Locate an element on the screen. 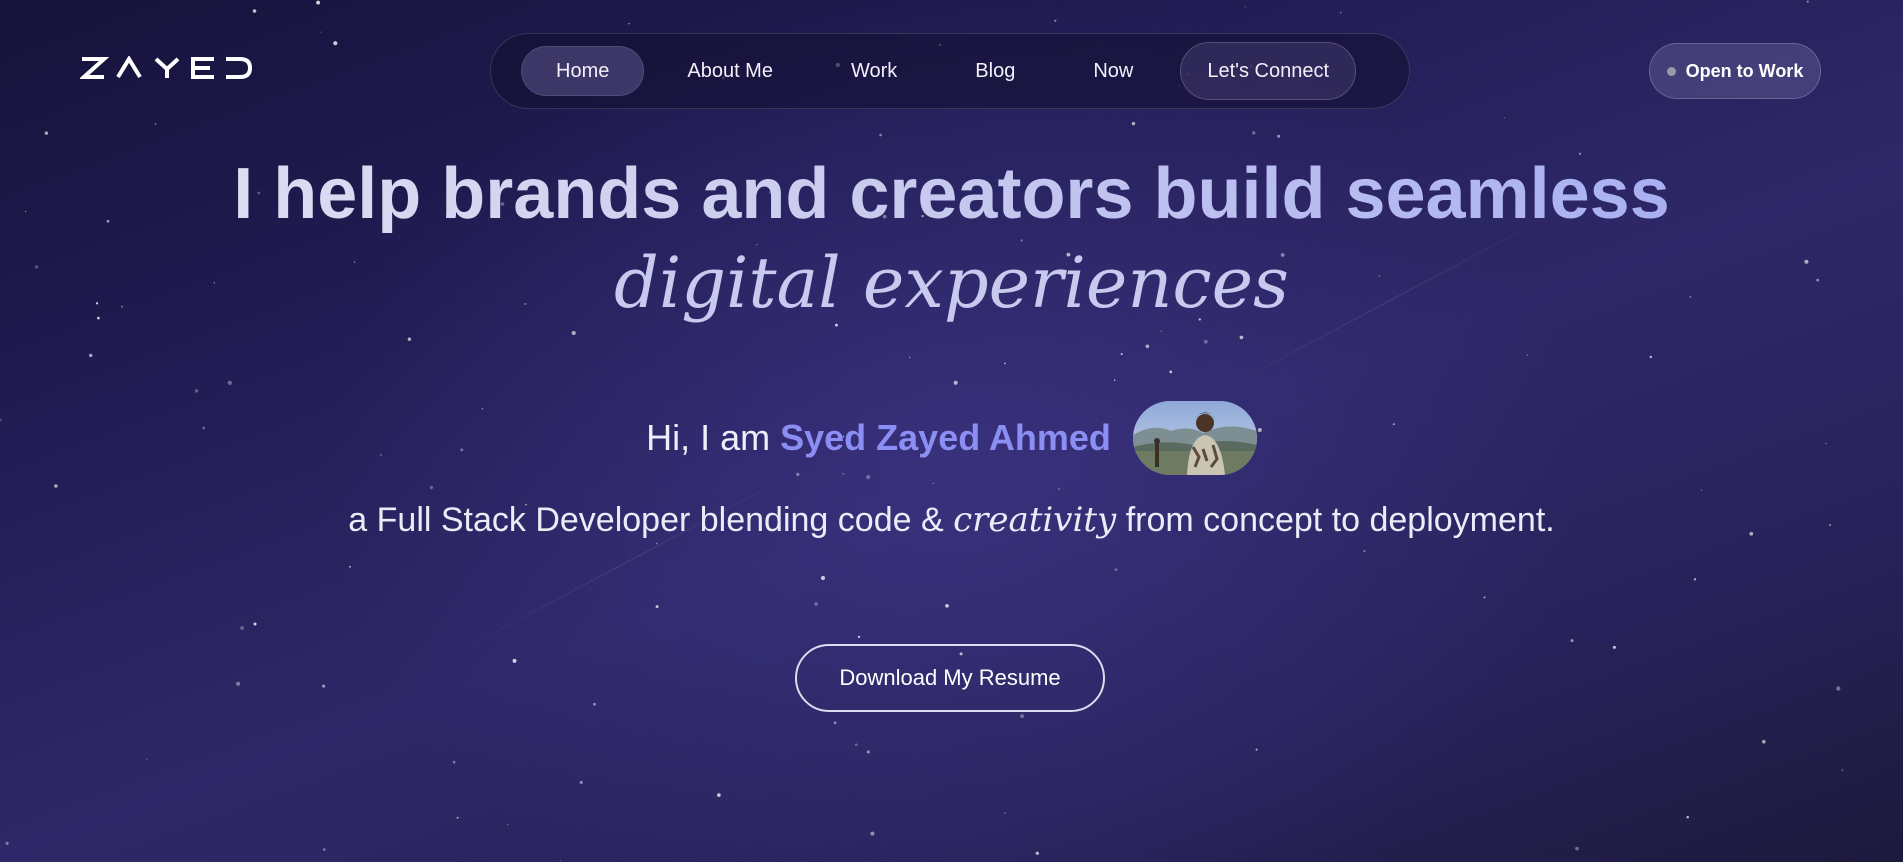 The width and height of the screenshot is (1903, 862). intro-name: Syed Zayed Ahmed is located at coordinates (945, 437).